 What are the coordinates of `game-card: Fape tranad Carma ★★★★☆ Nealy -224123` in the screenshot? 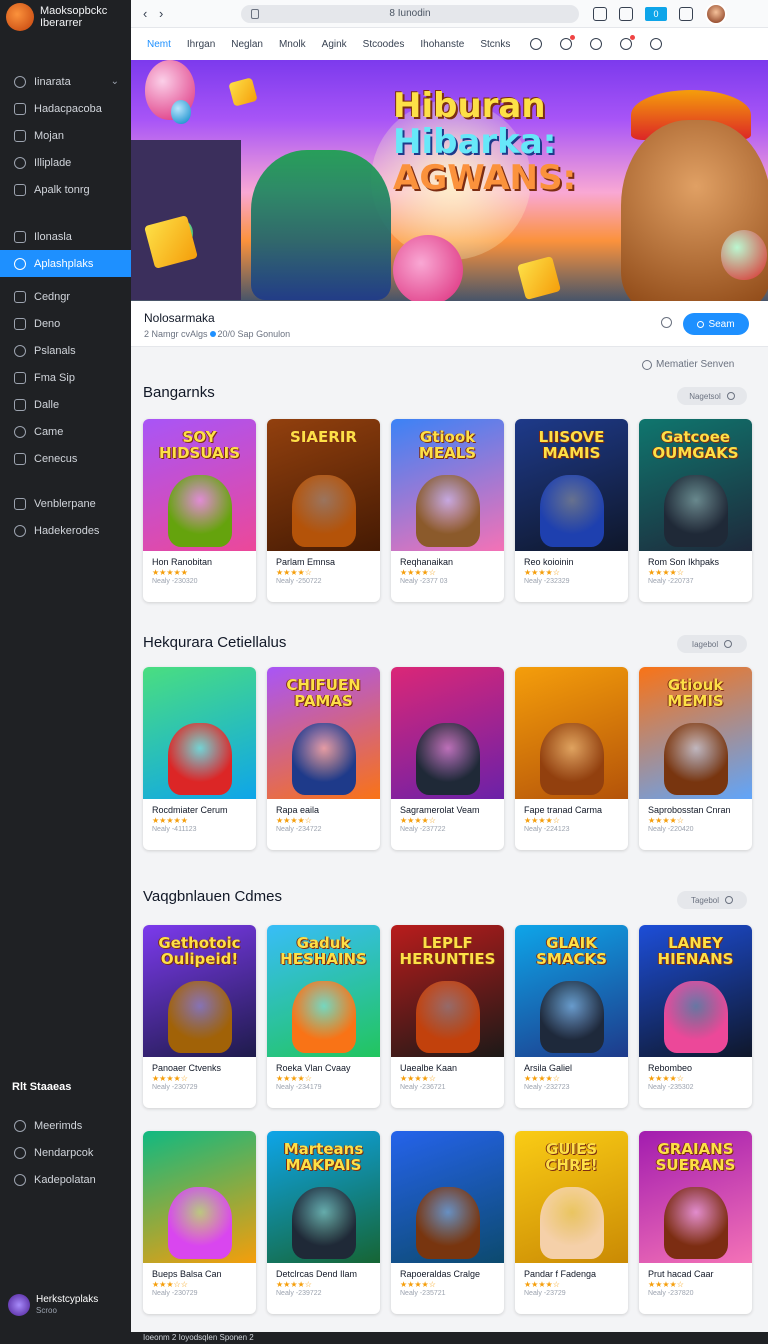 It's located at (571, 758).